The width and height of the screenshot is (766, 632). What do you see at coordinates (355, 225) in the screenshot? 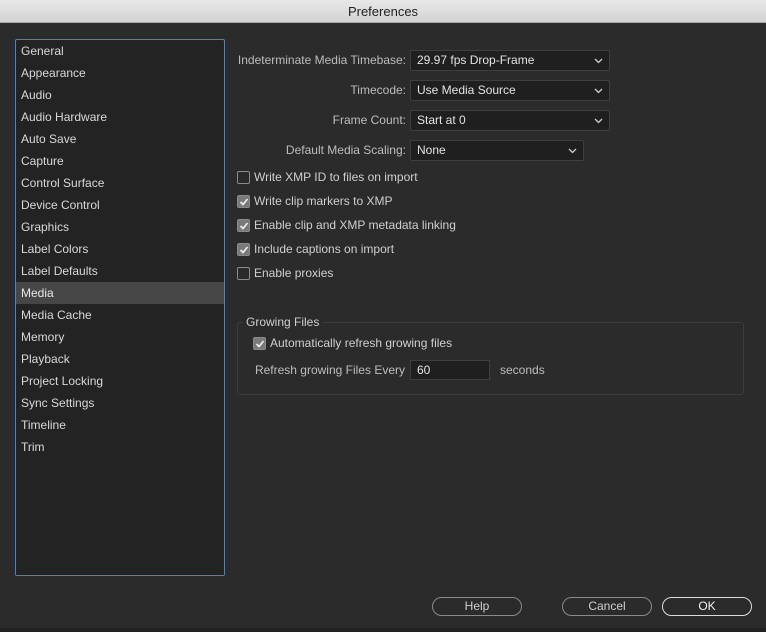
I see `enable-metadata-linking-label: Enable clip and XMP metadata linking` at bounding box center [355, 225].